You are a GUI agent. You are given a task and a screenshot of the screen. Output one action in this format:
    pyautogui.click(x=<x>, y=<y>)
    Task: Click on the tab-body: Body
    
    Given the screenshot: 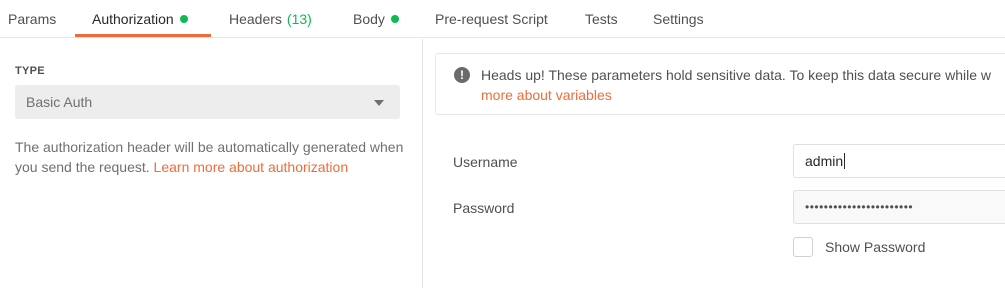 What is the action you would take?
    pyautogui.click(x=376, y=19)
    